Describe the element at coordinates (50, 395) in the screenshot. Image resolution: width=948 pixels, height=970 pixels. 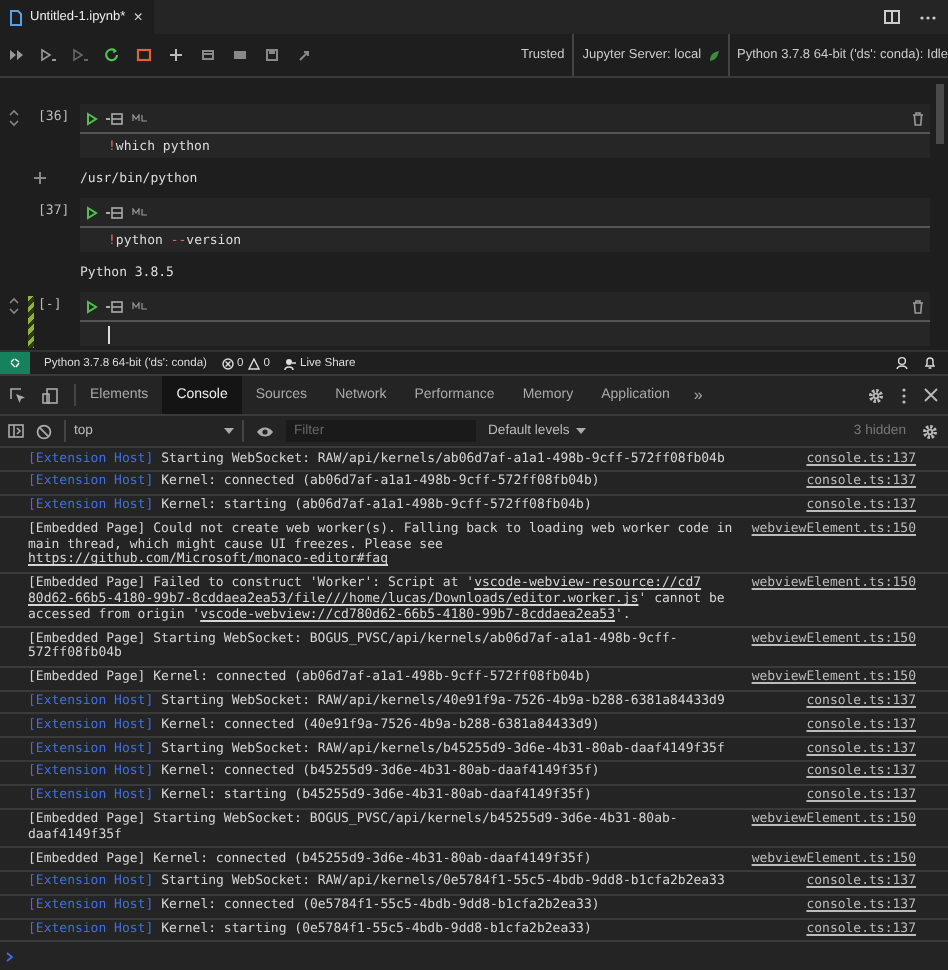
I see `device-toolbar-icon` at that location.